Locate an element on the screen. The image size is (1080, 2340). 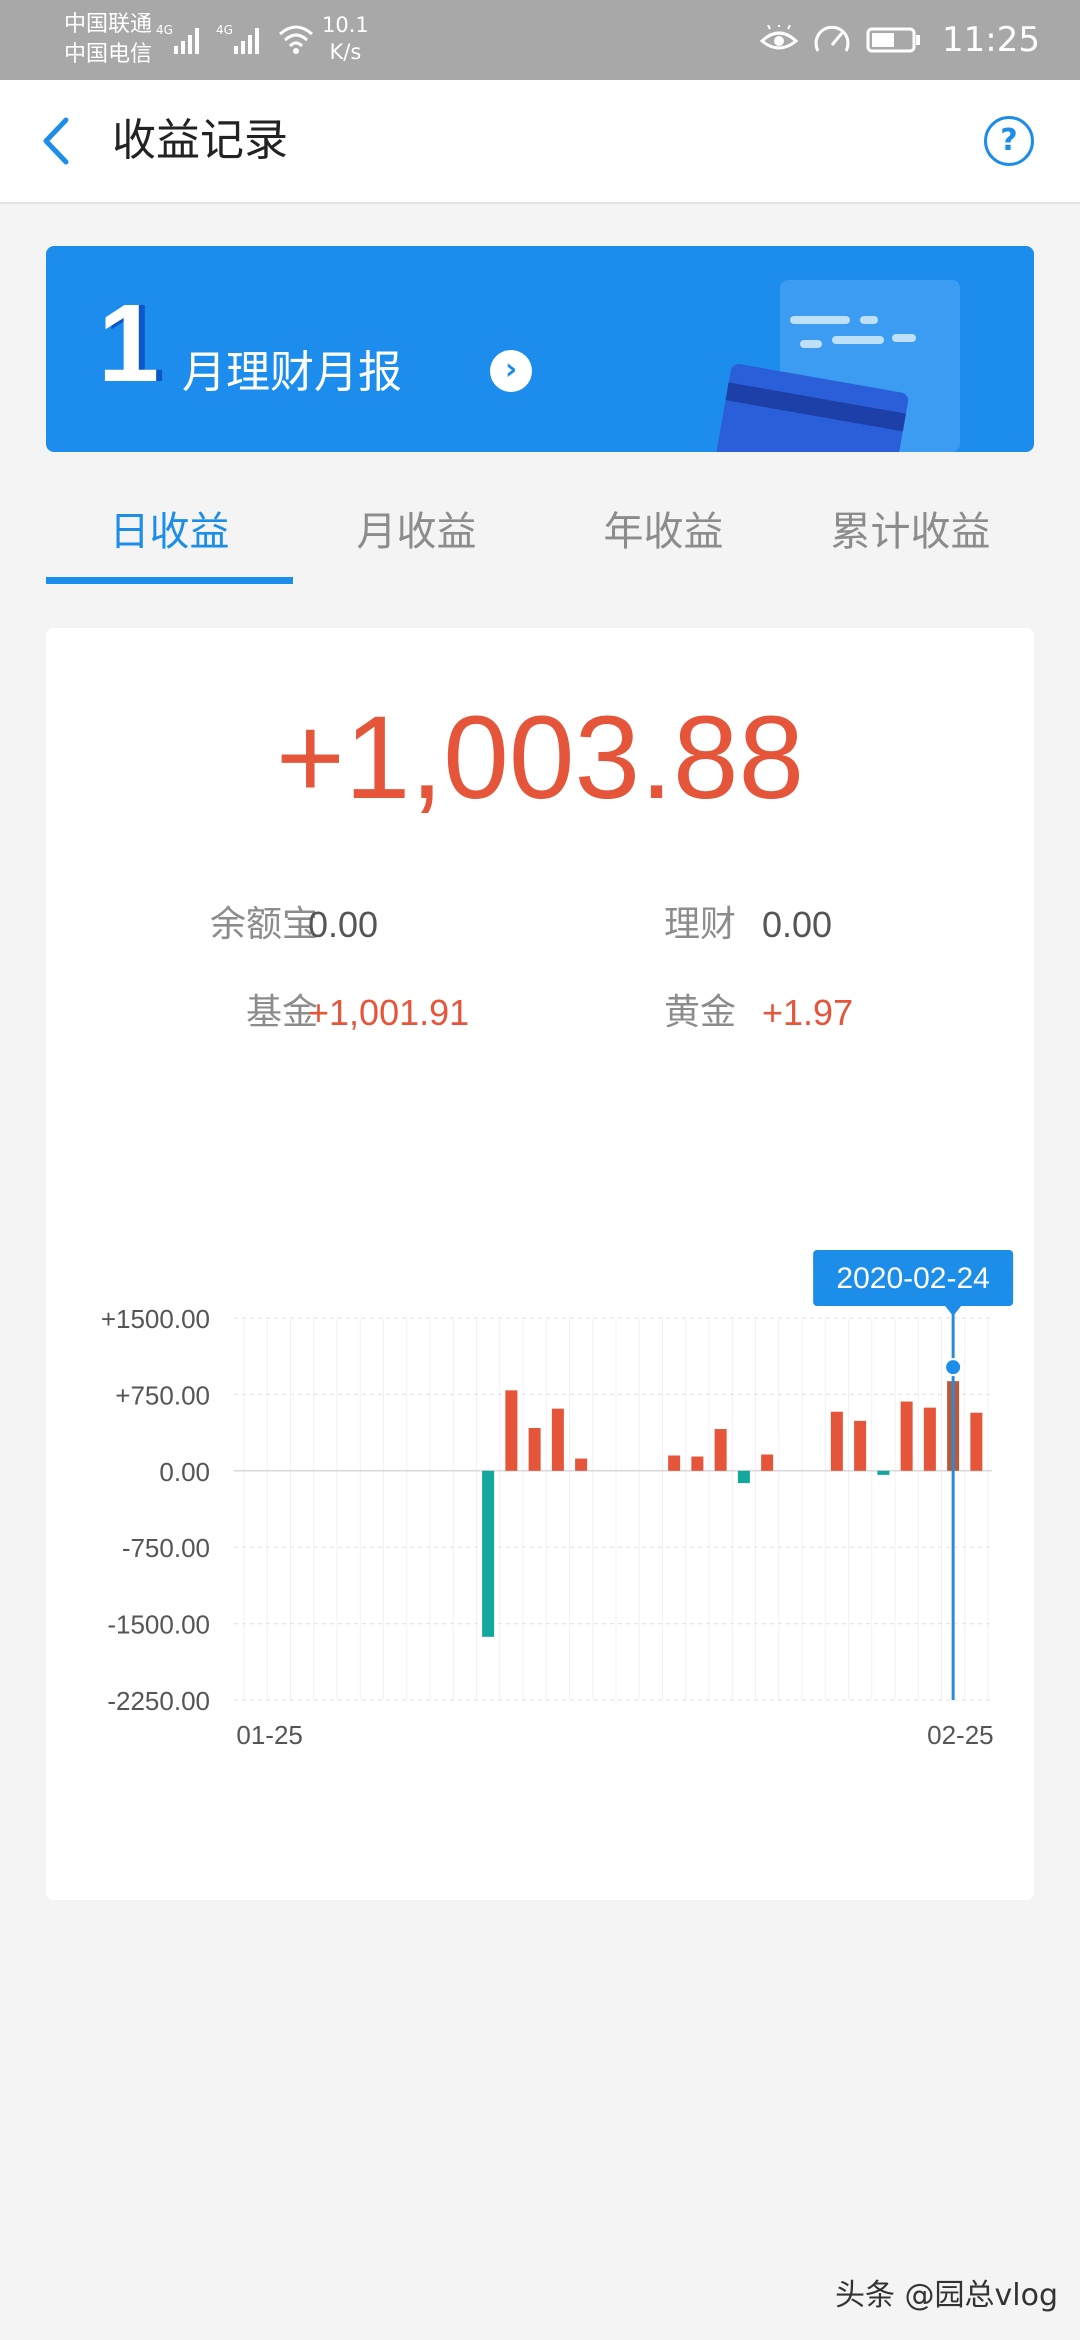
earnings-tabs: 日收益 月收益 年收益 累计收益 is located at coordinates (540, 538).